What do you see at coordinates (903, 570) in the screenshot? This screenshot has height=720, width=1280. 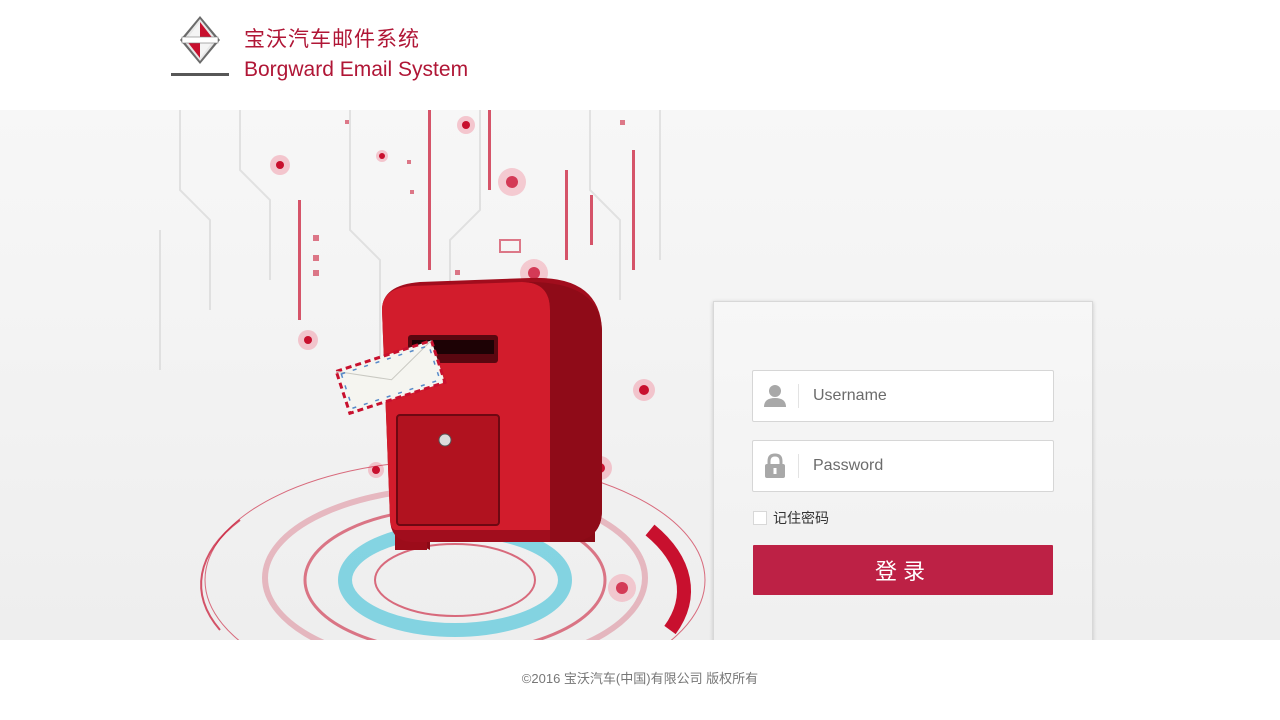 I see `login-button: 登录` at bounding box center [903, 570].